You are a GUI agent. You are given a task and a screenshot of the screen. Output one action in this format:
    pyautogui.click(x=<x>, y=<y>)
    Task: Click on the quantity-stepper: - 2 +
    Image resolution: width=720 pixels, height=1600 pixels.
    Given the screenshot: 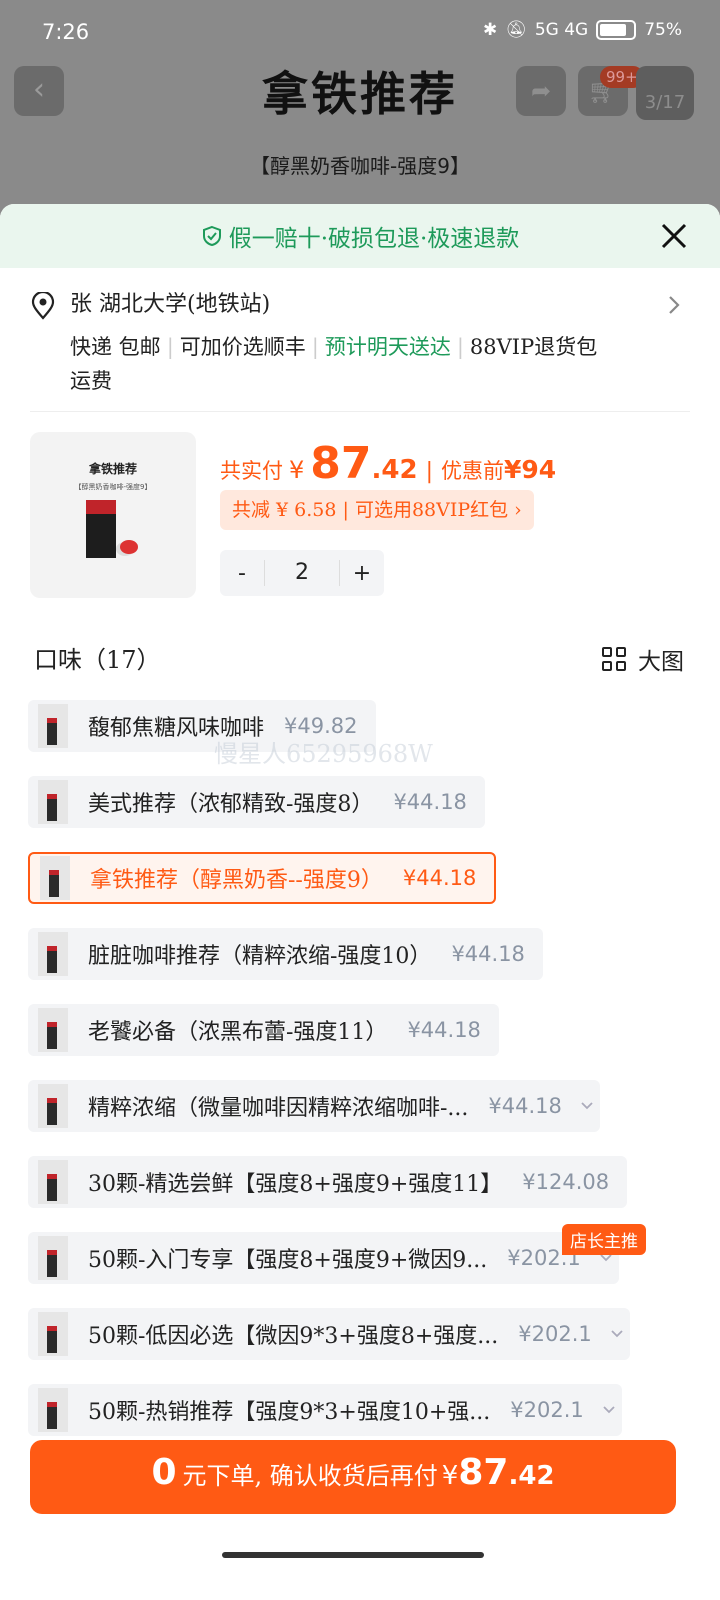 What is the action you would take?
    pyautogui.click(x=302, y=573)
    